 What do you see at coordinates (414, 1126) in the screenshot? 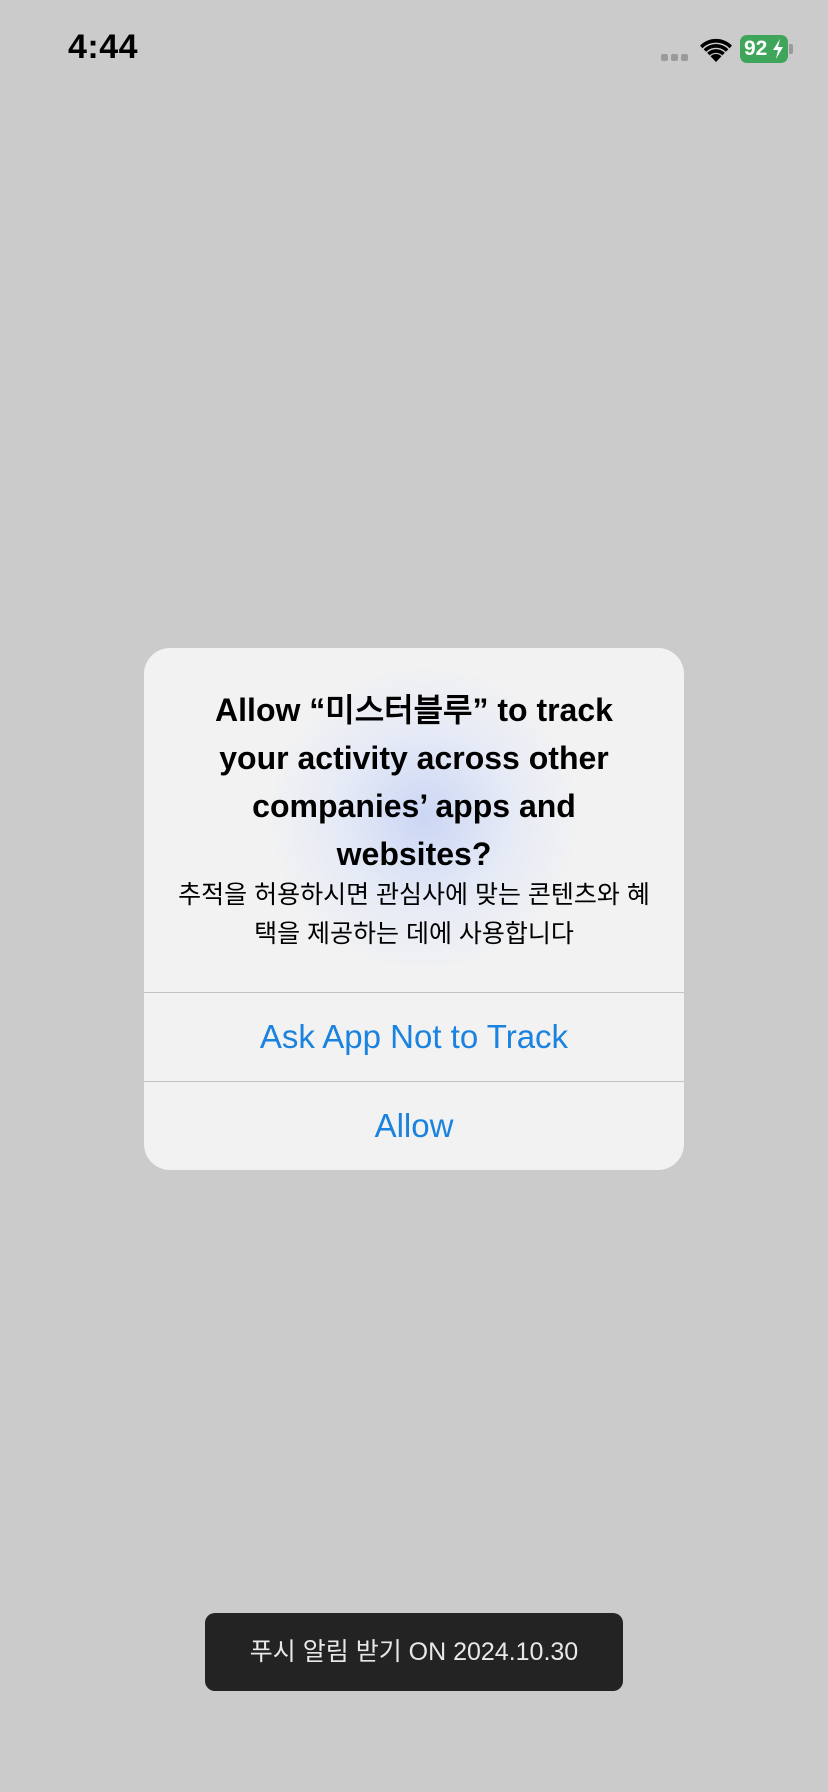
I see `allow-button: Allow` at bounding box center [414, 1126].